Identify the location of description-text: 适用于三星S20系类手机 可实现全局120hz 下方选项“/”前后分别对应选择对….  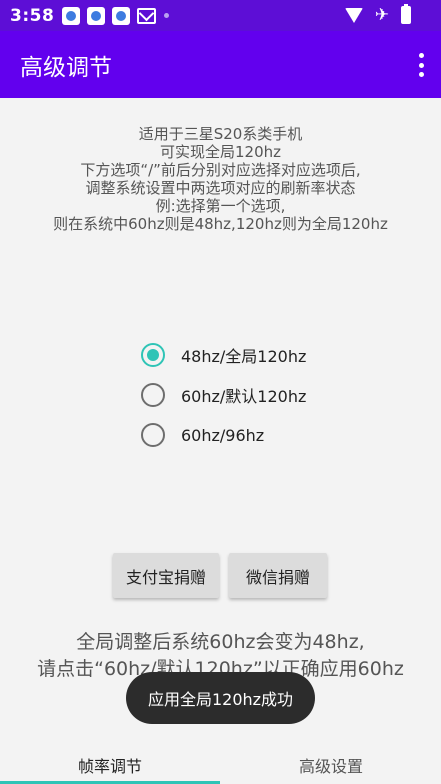
(220, 179).